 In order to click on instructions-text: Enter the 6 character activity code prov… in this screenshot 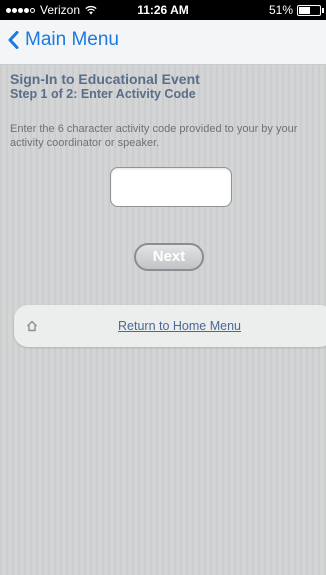, I will do `click(154, 136)`.